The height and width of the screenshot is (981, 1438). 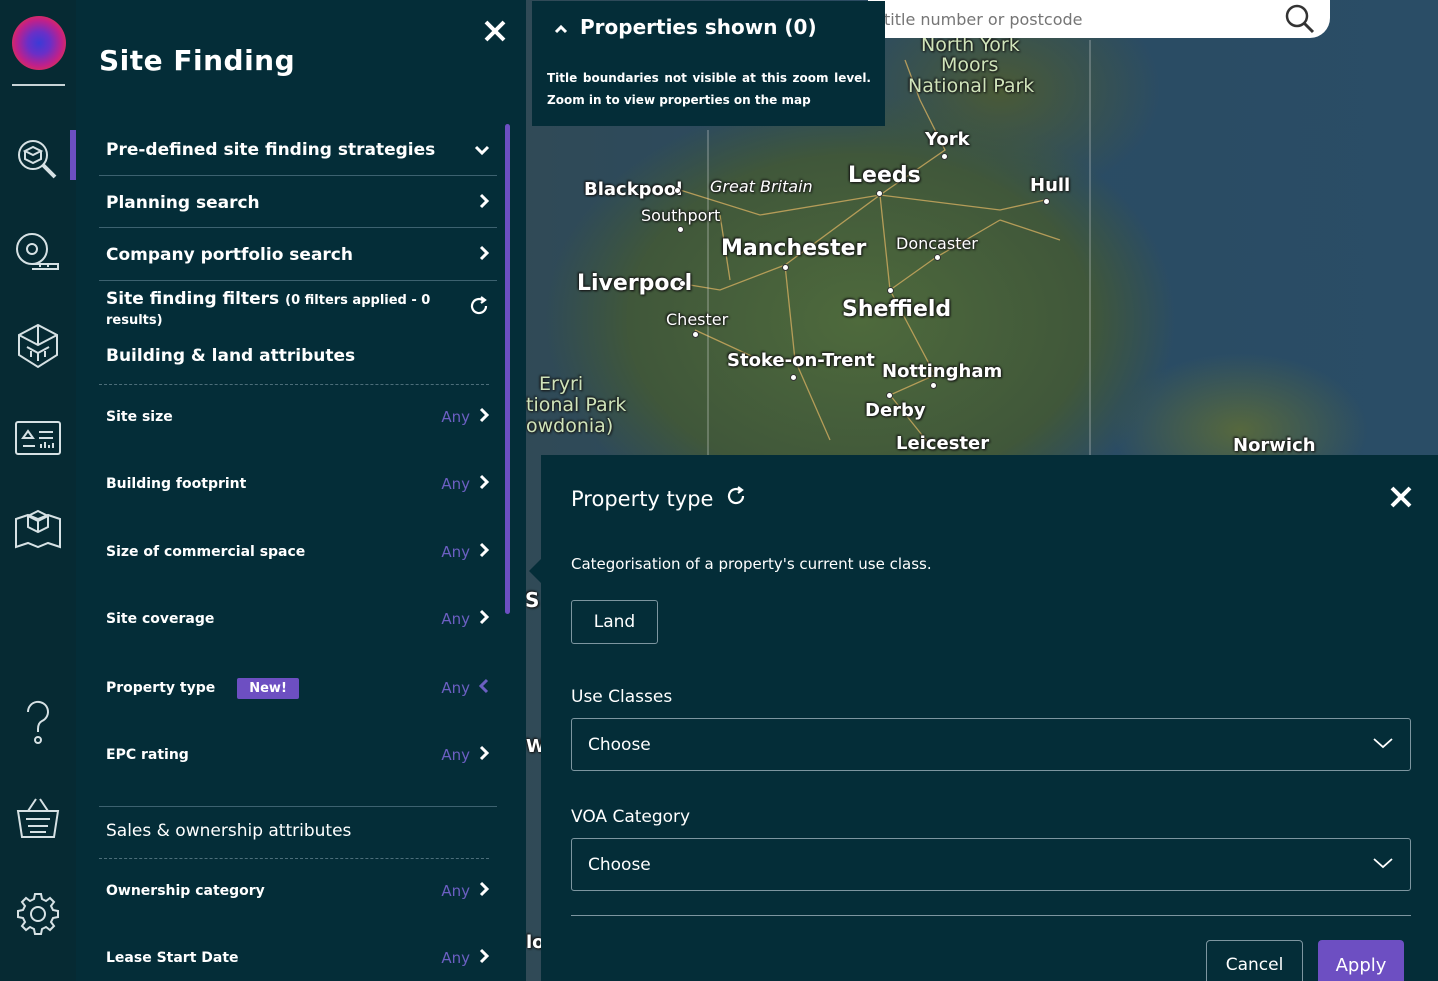 I want to click on nav-planning-search: Planning search, so click(x=298, y=203).